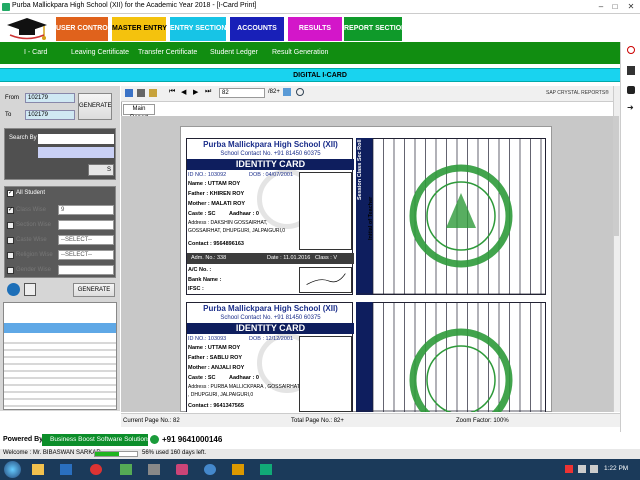  Describe the element at coordinates (238, 469) in the screenshot. I see `folder-taskbar-icon` at that location.